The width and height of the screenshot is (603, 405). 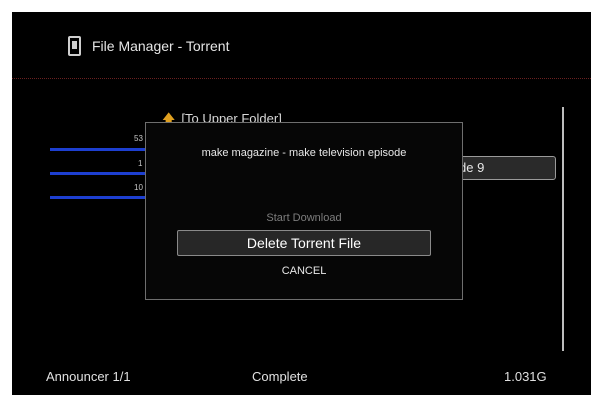 I want to click on file-size: 1.031G, so click(x=525, y=376).